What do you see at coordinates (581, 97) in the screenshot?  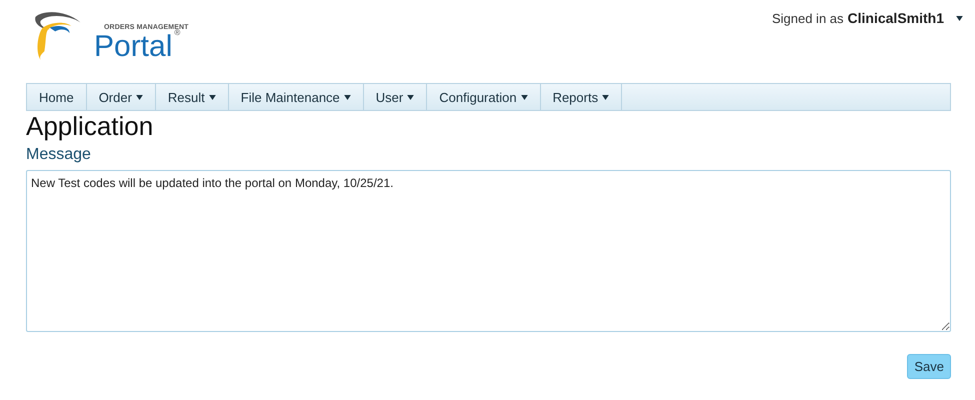 I see `nav-item: Reports` at bounding box center [581, 97].